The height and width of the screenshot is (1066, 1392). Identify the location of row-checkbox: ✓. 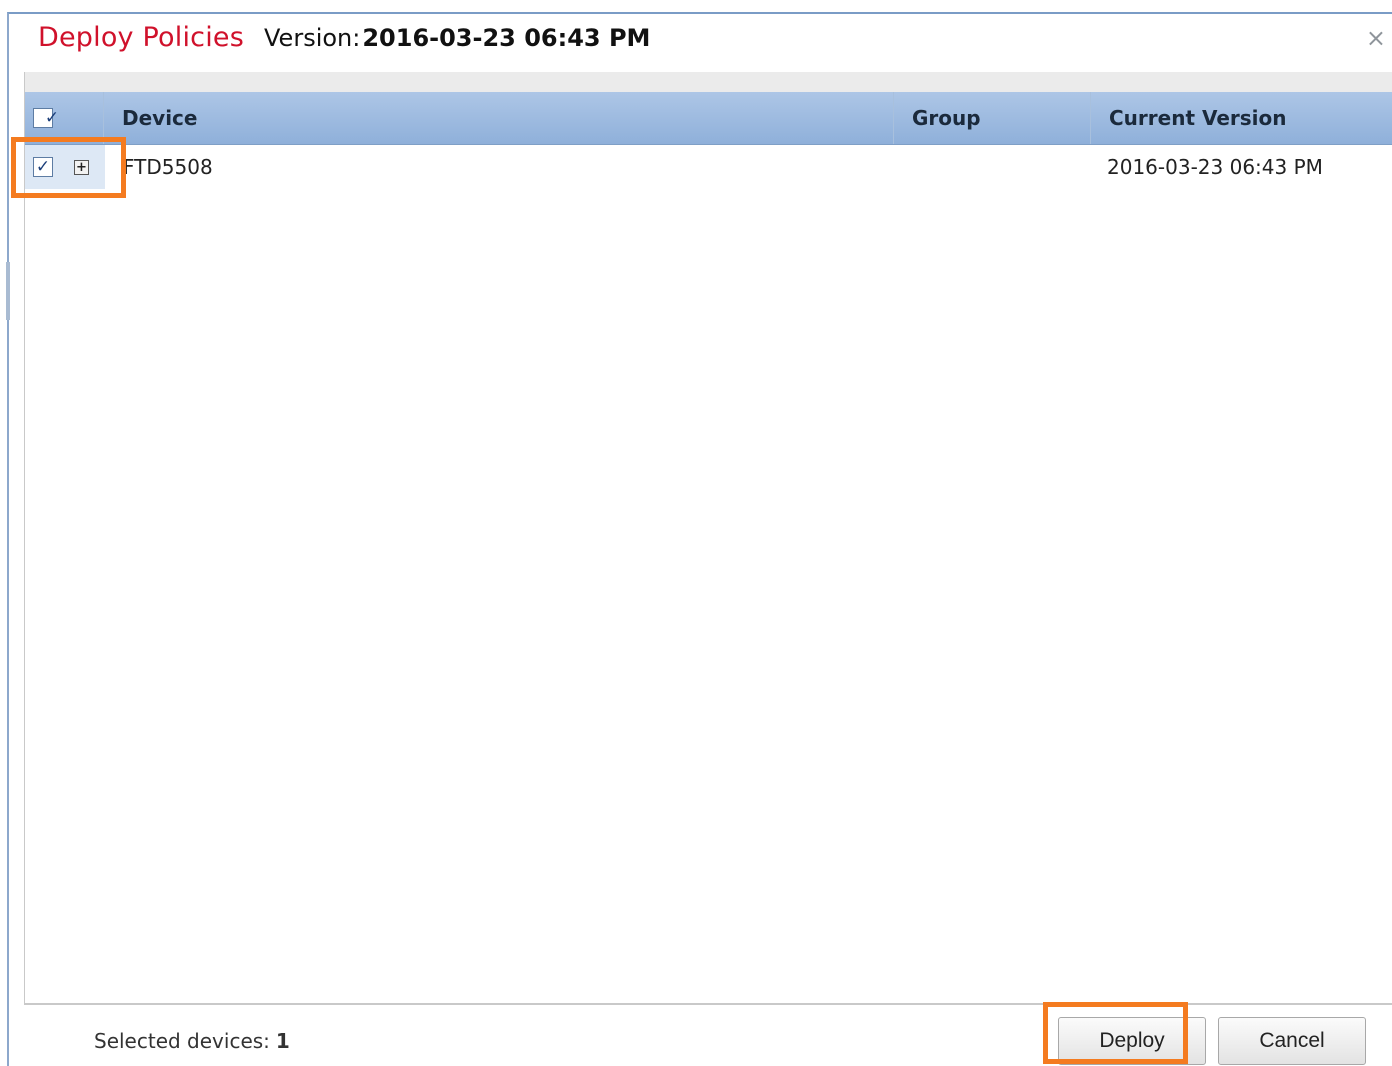
(43, 167).